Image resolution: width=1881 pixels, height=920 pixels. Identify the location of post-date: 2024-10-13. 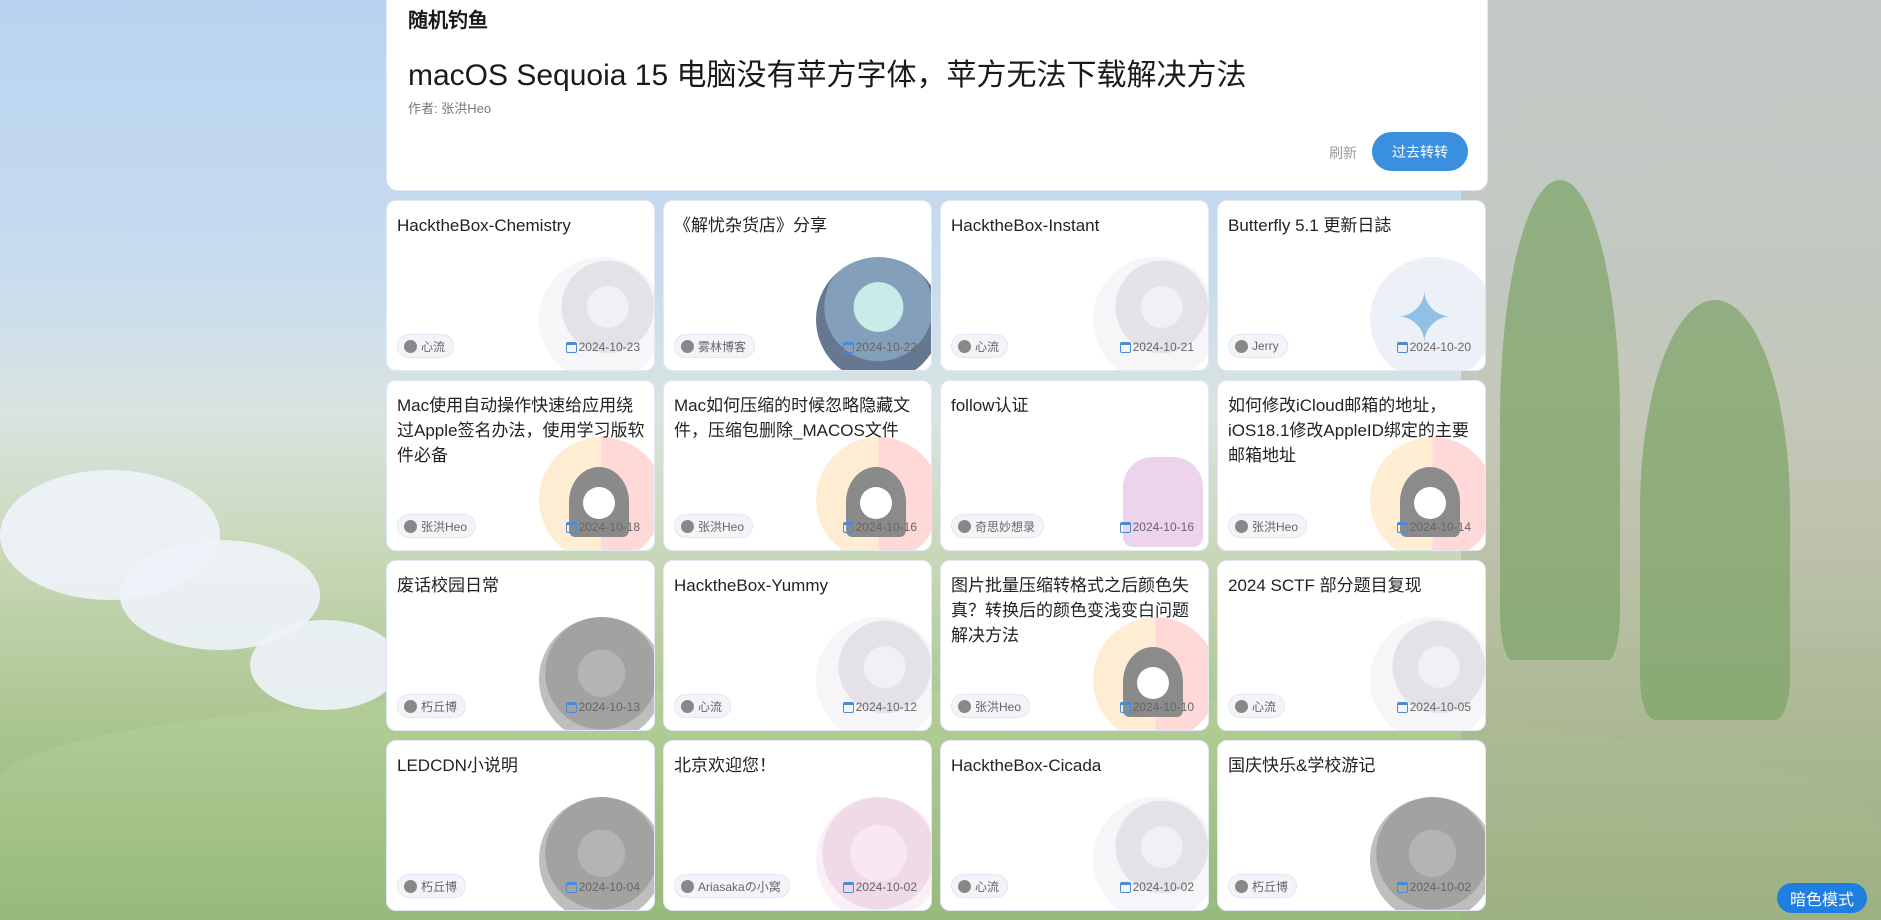
(602, 707).